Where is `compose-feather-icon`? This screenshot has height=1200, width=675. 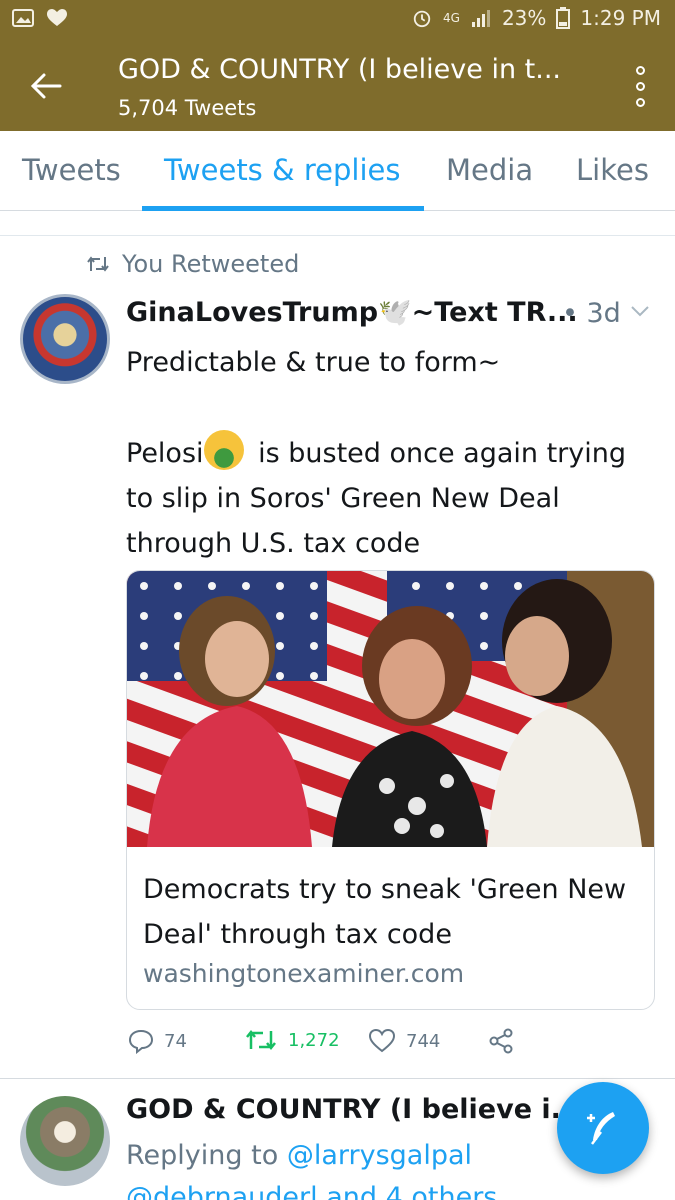
compose-feather-icon is located at coordinates (601, 1128).